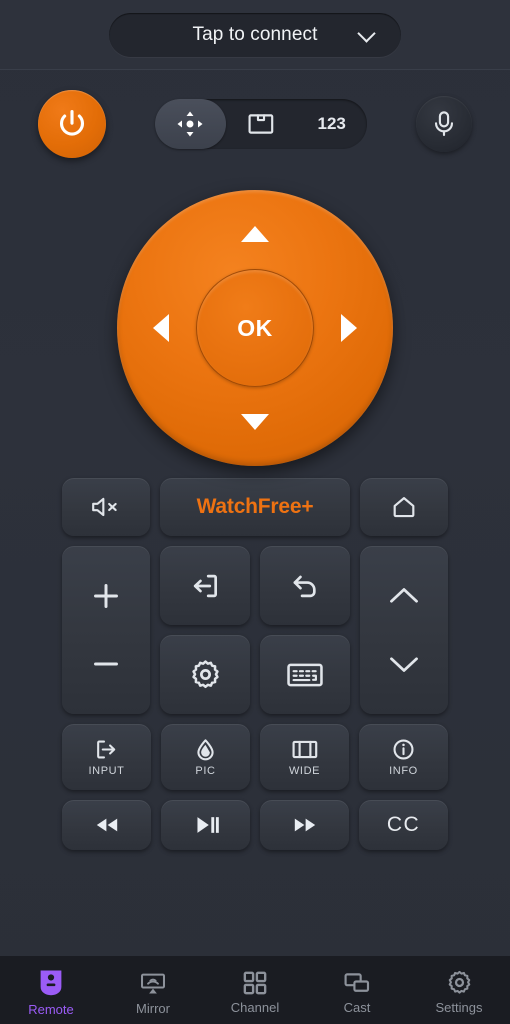 The width and height of the screenshot is (510, 1024). I want to click on nav-item-remote: Remote, so click(51, 992).